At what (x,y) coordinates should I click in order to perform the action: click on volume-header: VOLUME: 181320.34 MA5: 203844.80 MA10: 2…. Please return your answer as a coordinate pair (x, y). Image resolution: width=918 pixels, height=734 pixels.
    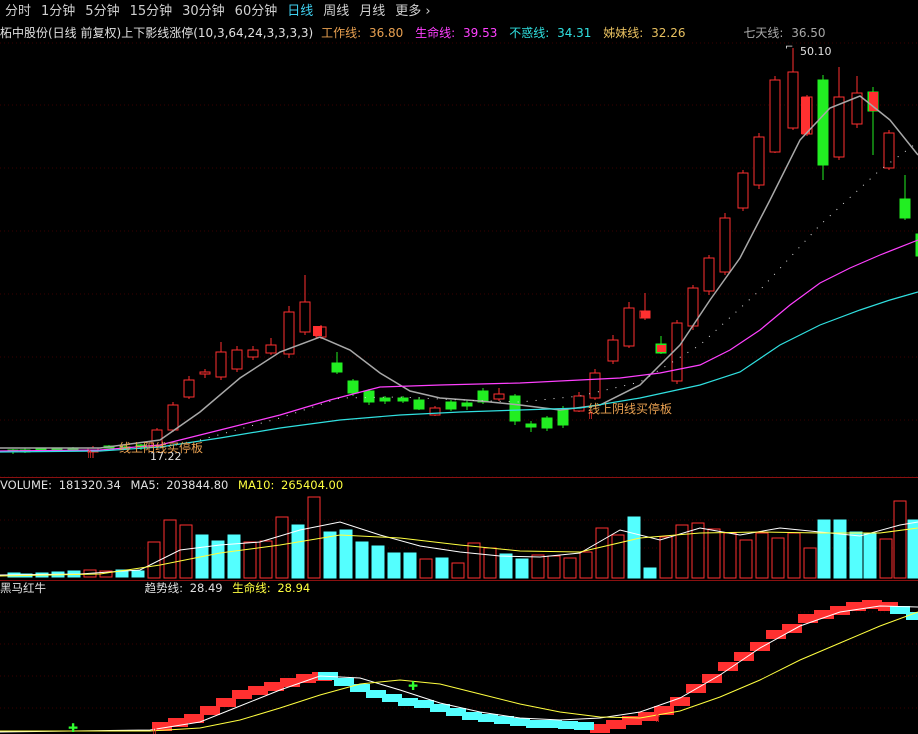
    Looking at the image, I should click on (459, 485).